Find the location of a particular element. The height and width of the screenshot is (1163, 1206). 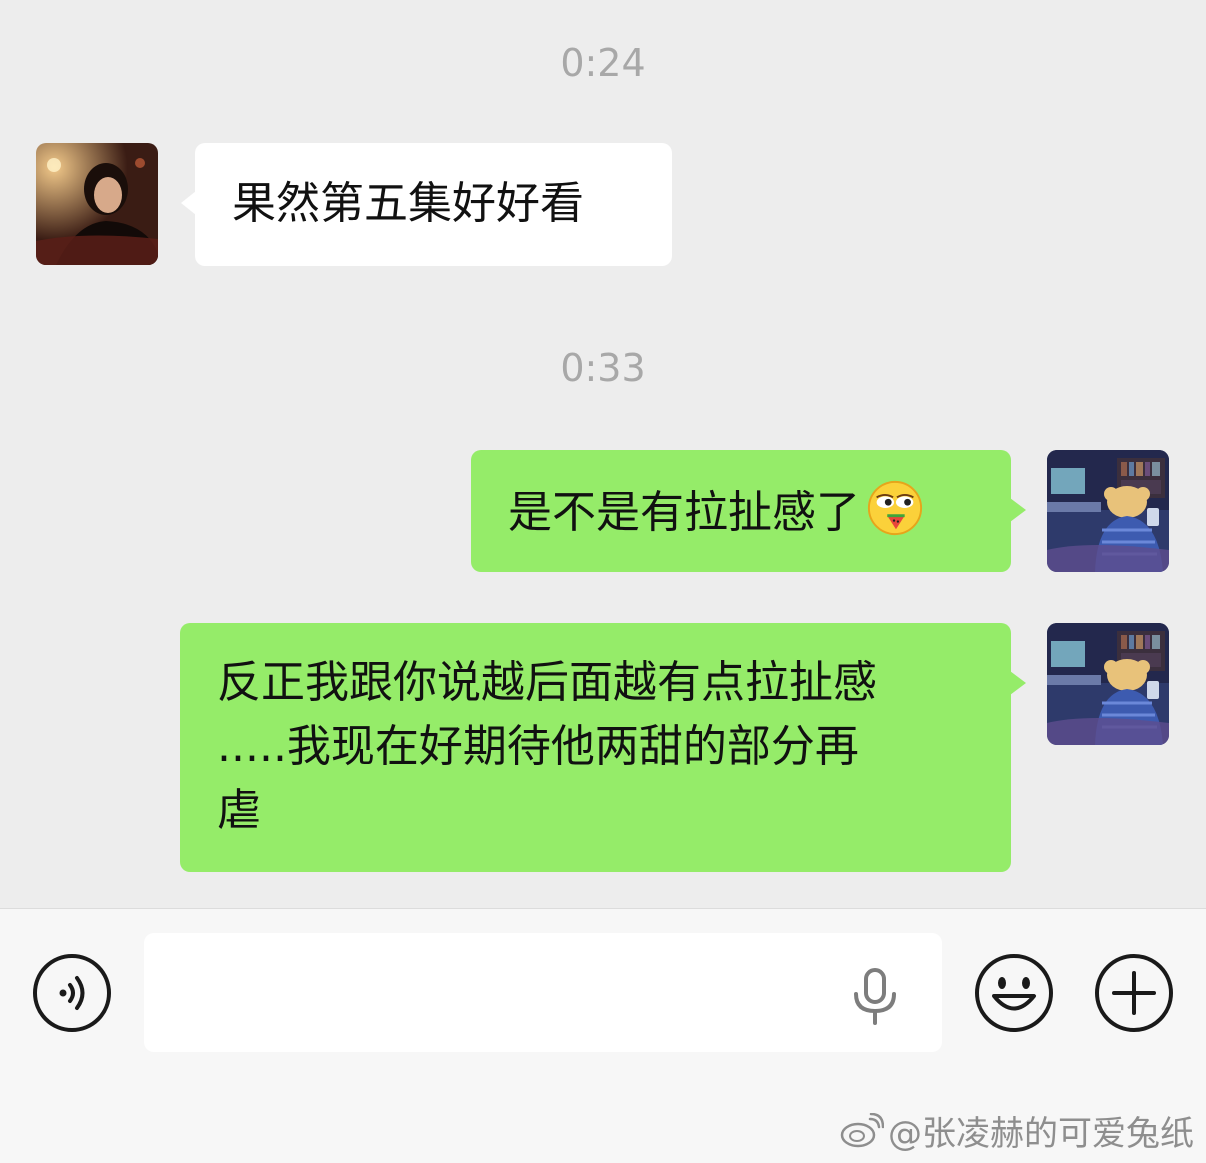

message-line: 虐 is located at coordinates (239, 810).